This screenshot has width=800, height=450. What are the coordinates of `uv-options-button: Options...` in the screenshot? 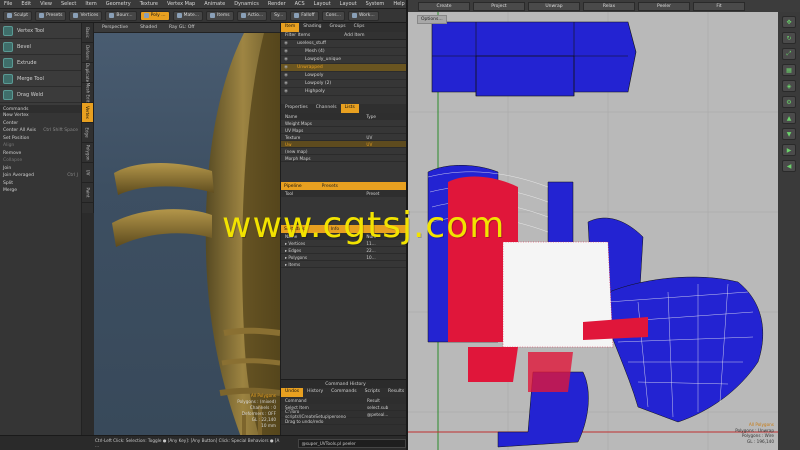 It's located at (432, 19).